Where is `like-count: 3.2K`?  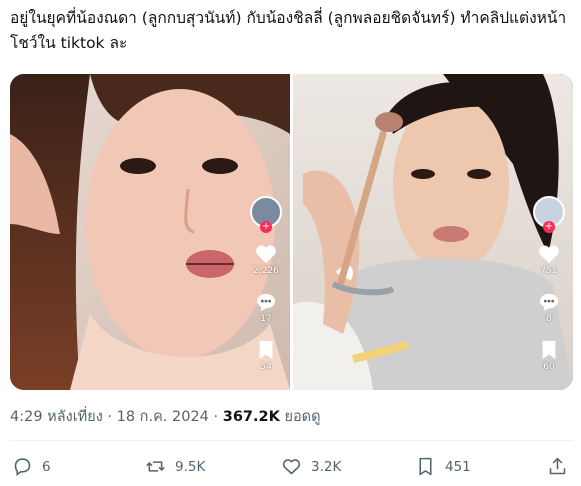 like-count: 3.2K is located at coordinates (326, 466).